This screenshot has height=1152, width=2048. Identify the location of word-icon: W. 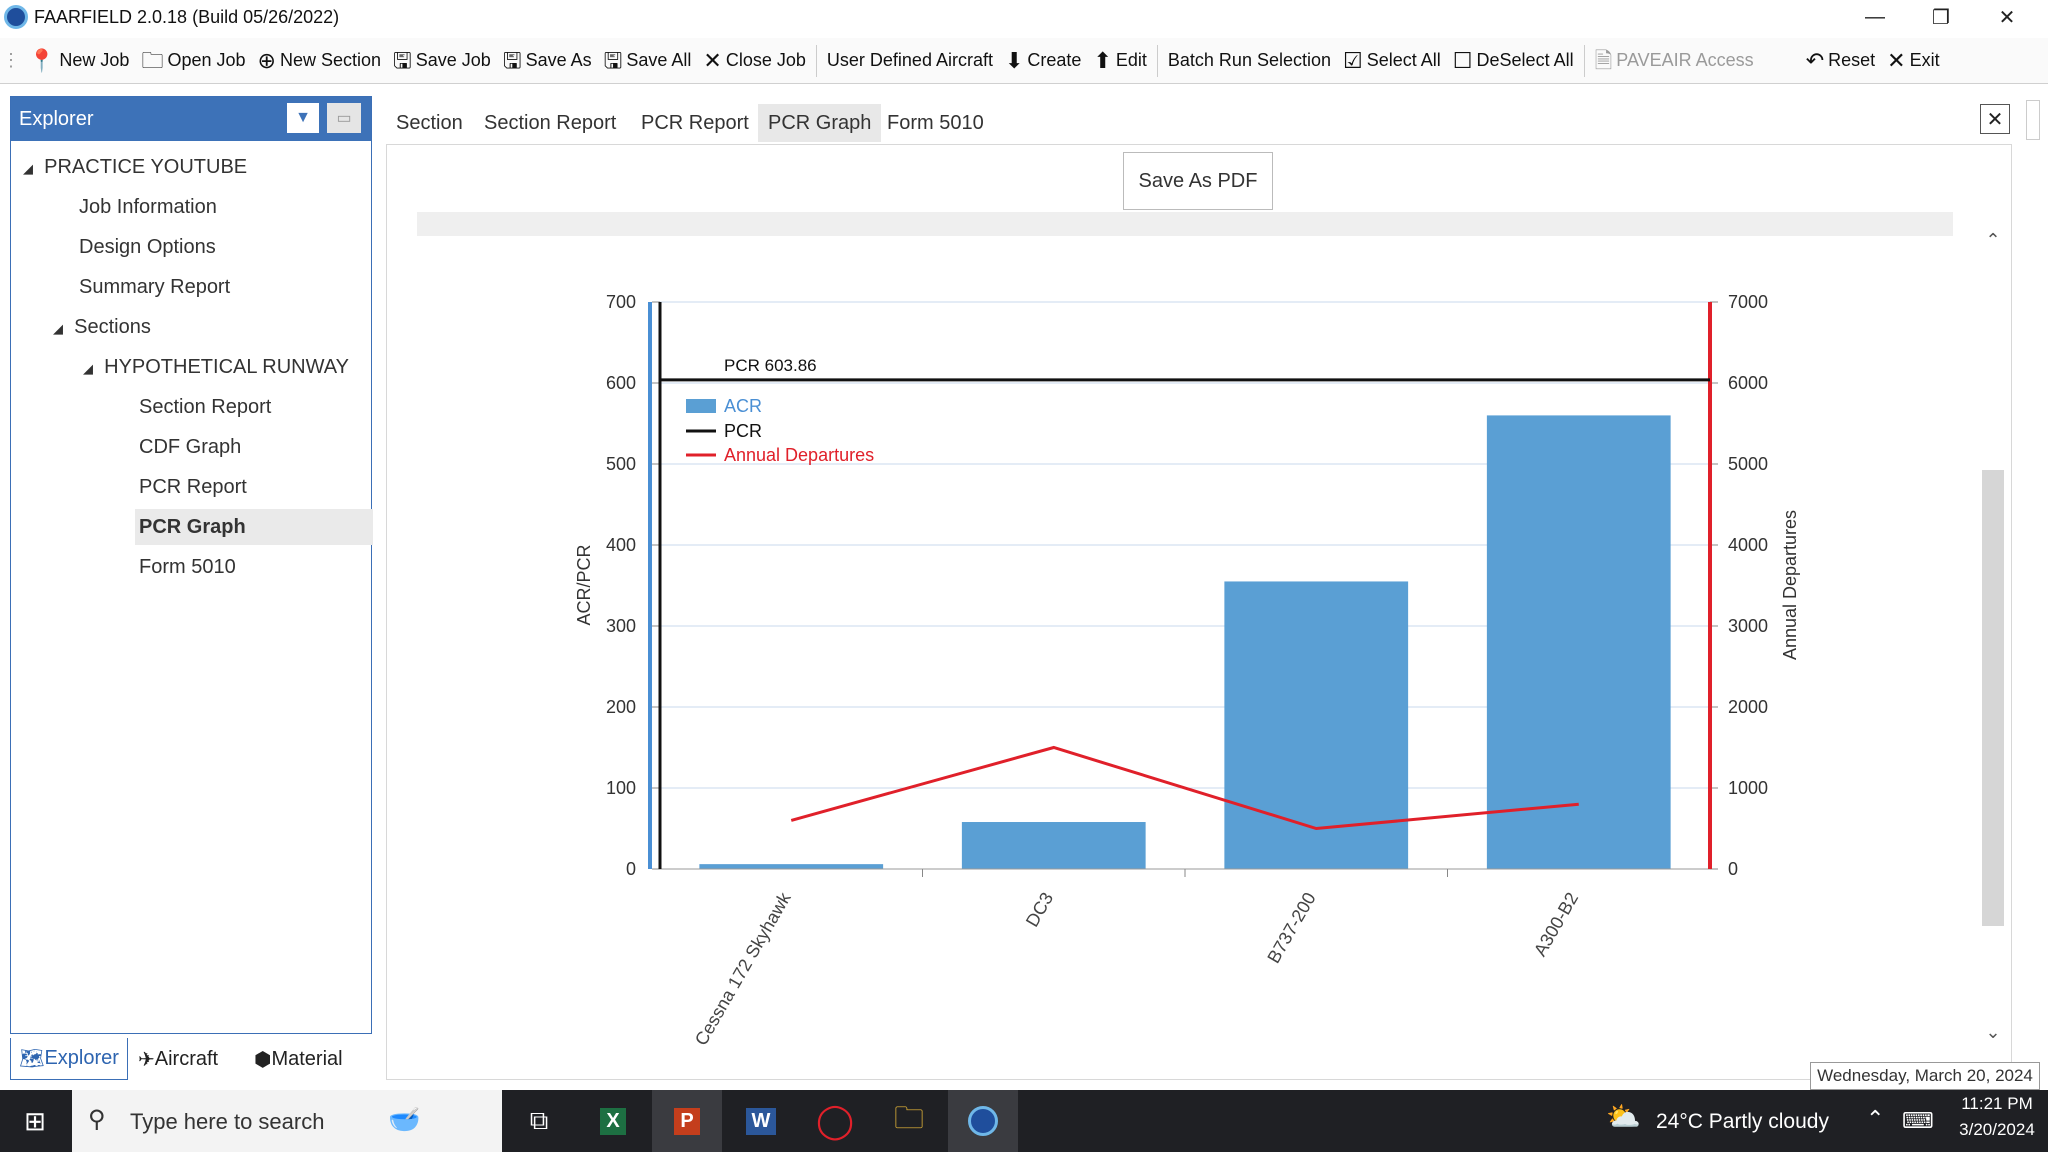
(761, 1121).